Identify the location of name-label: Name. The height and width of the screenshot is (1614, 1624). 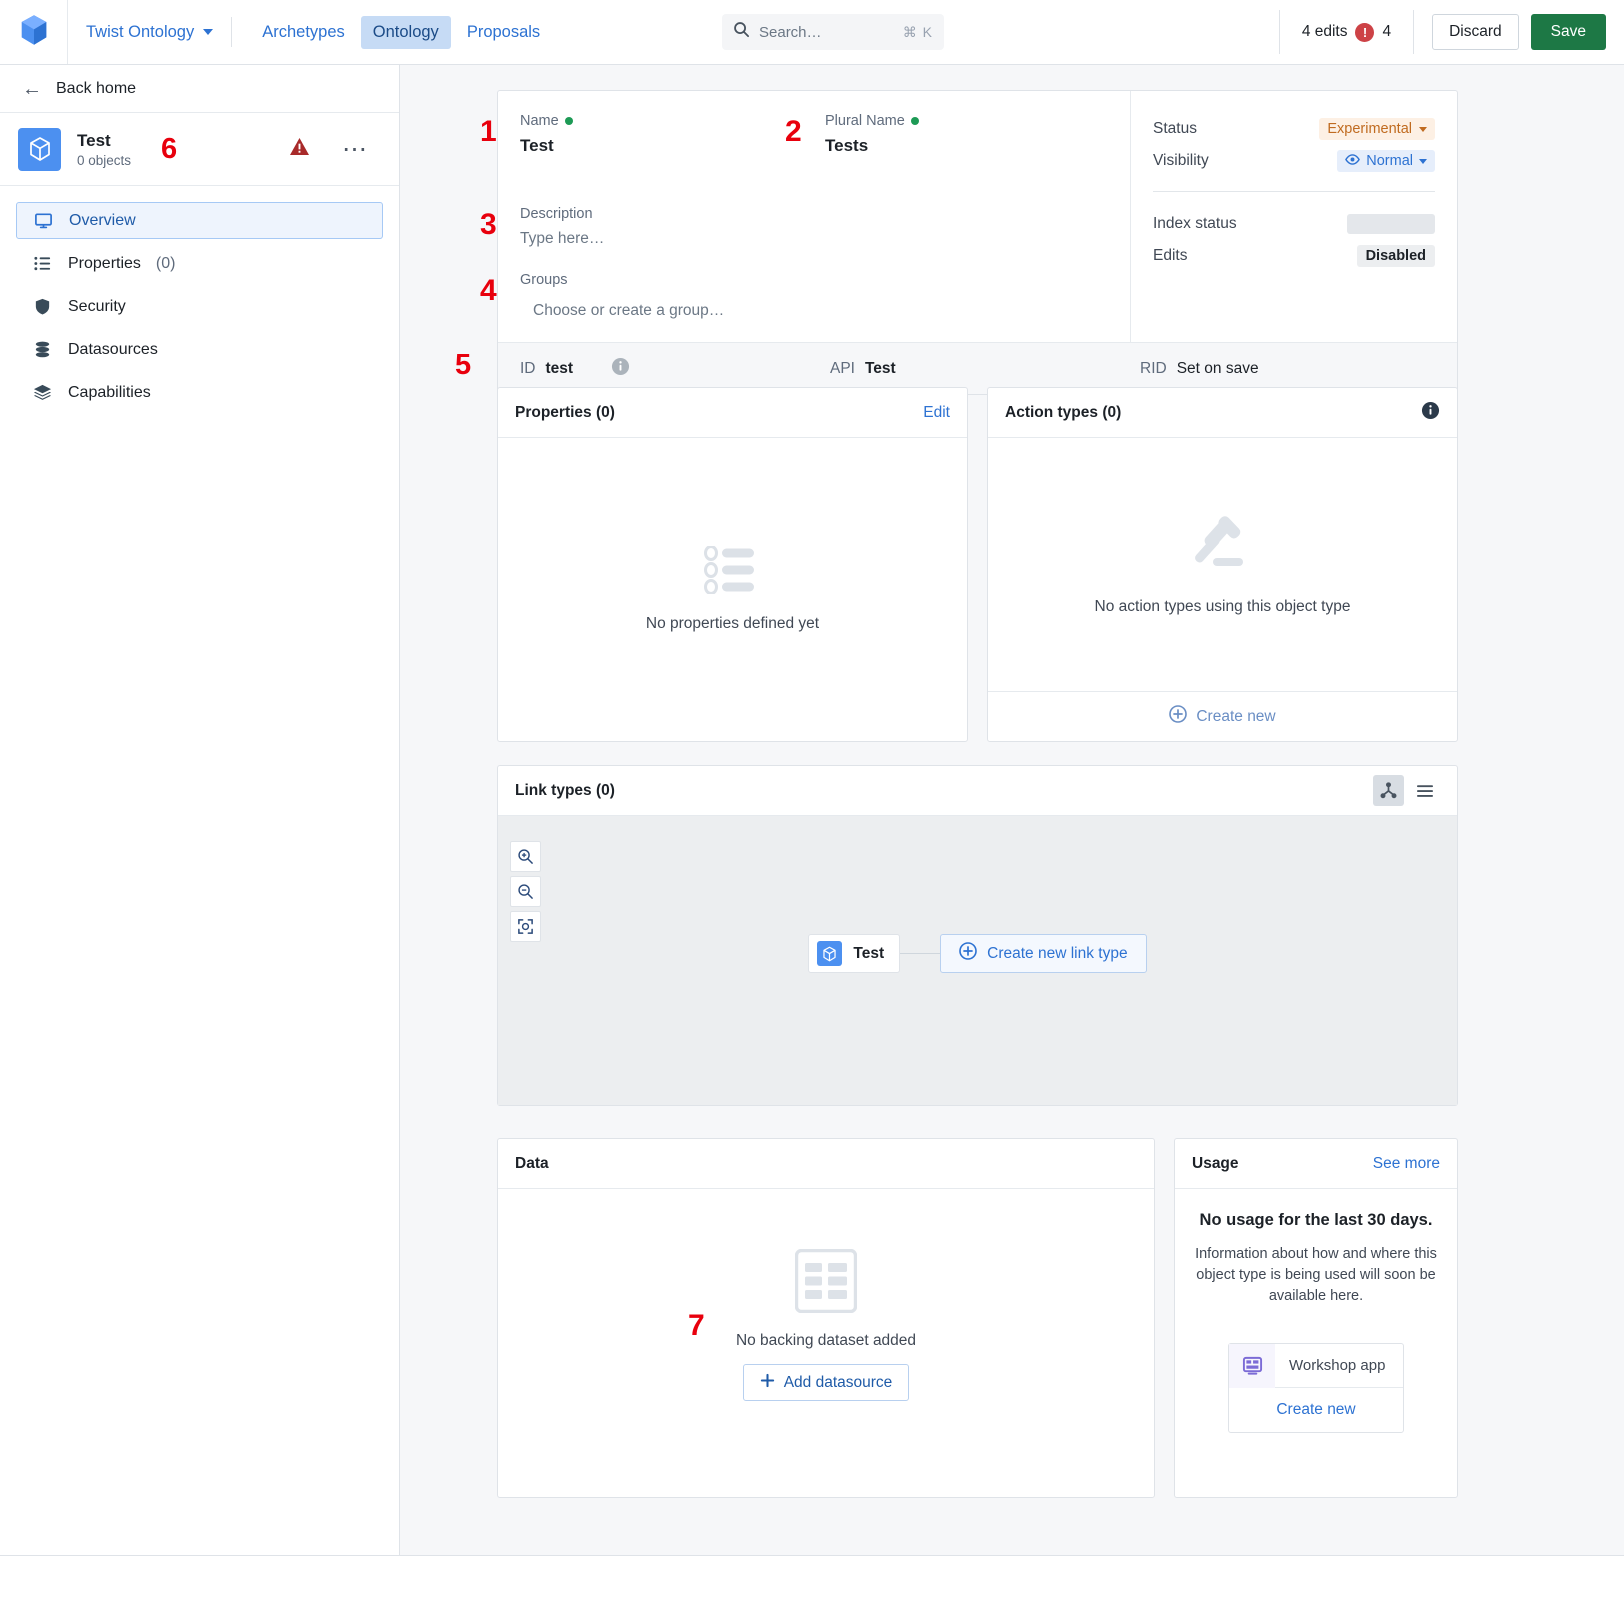
(672, 121).